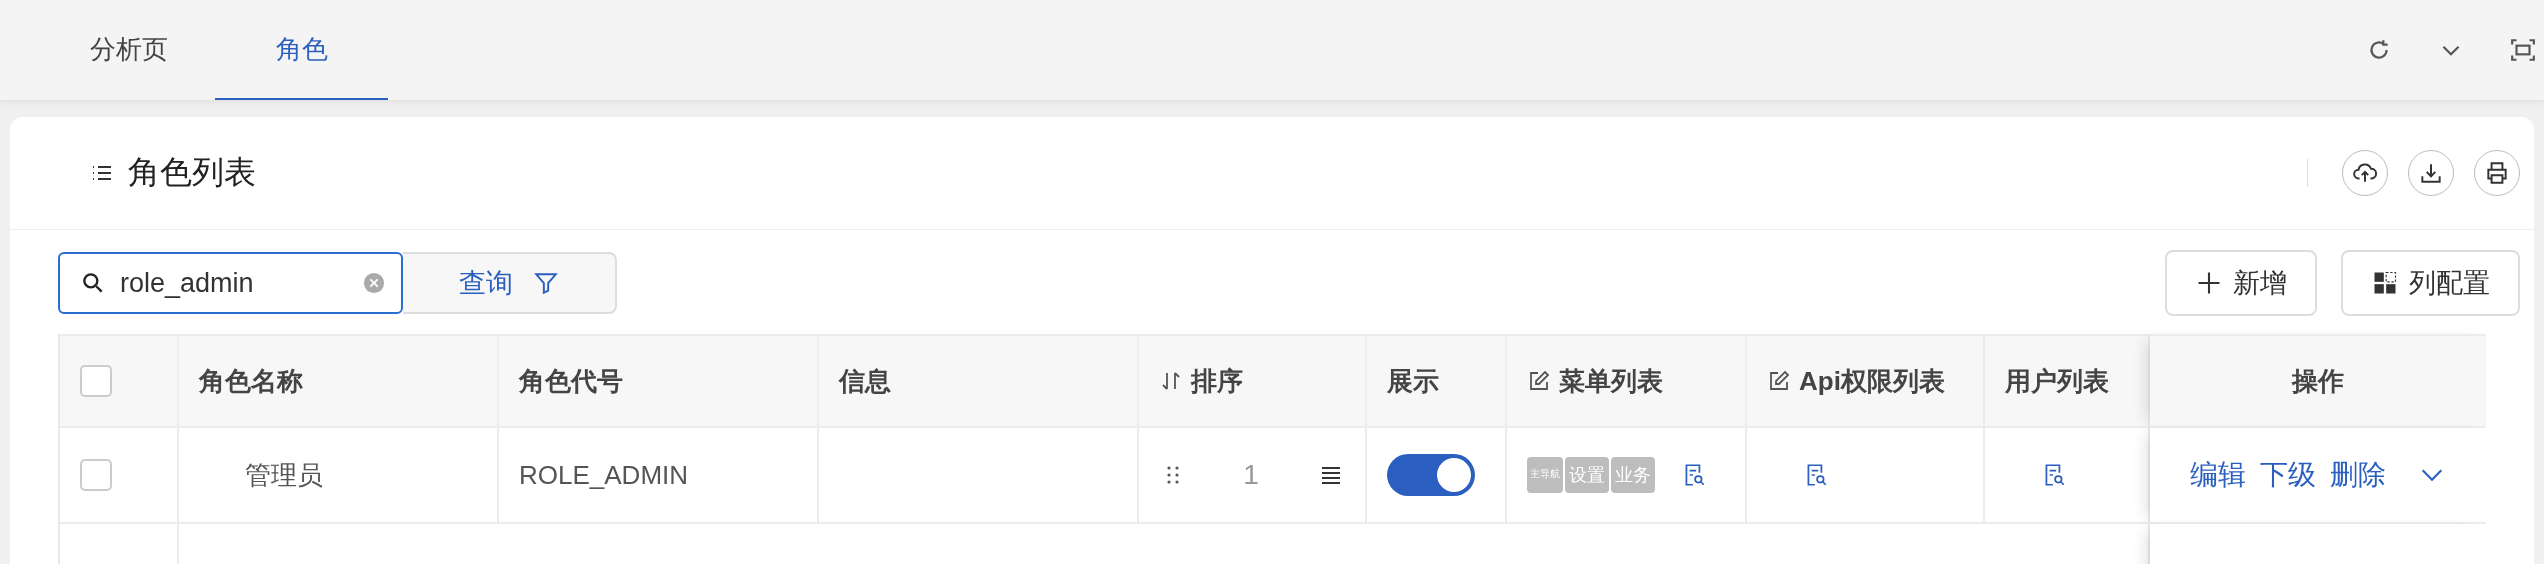 The width and height of the screenshot is (2544, 564). I want to click on column-header: 用户列表, so click(2057, 381).